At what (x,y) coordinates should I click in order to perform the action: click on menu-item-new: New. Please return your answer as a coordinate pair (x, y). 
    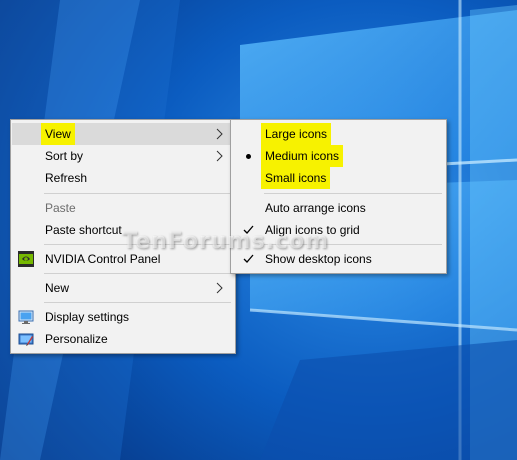
    Looking at the image, I should click on (123, 288).